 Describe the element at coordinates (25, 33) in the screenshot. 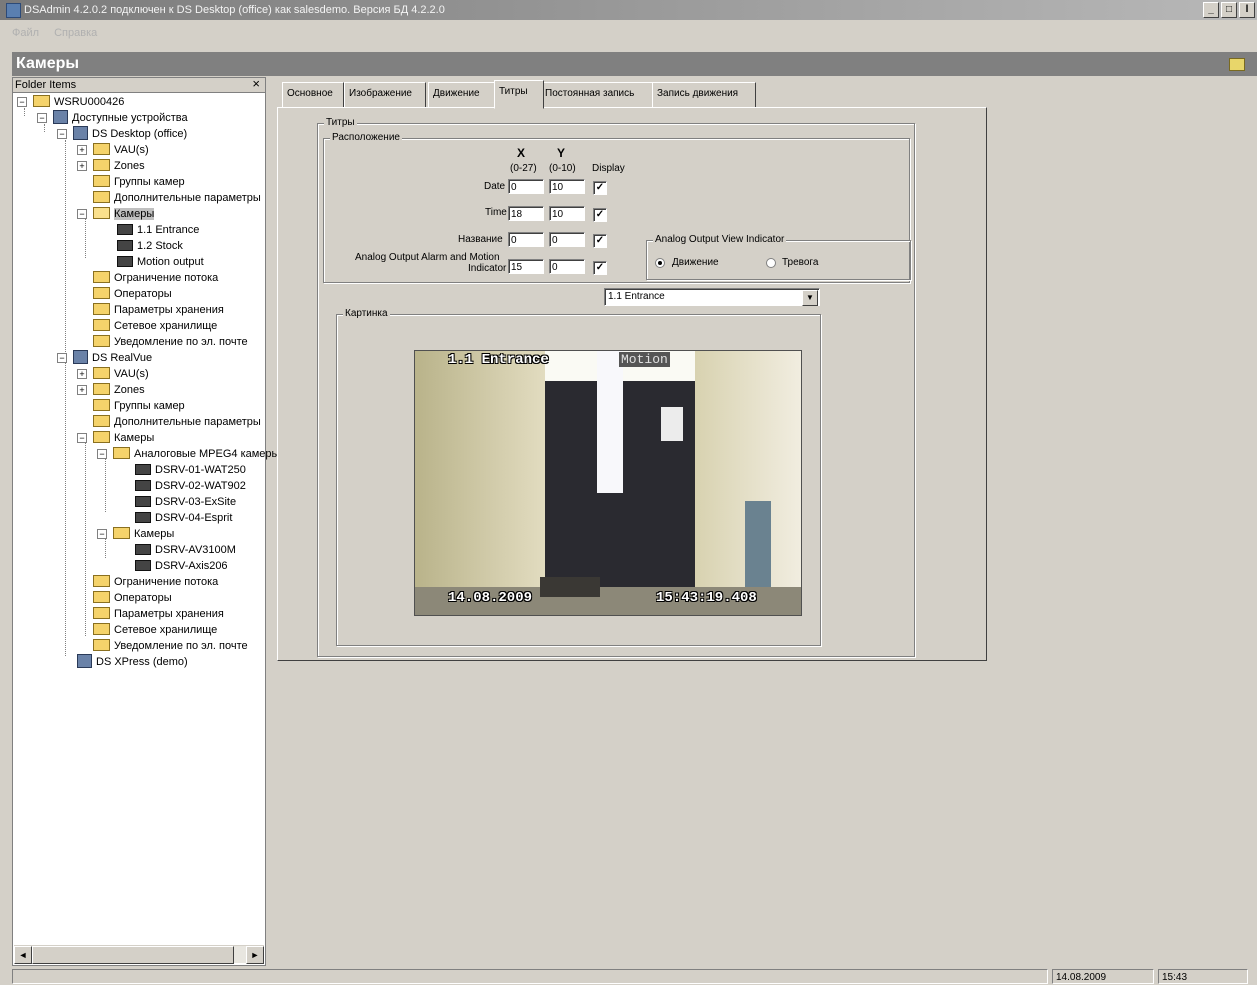

I see `menu-file: Файл` at that location.